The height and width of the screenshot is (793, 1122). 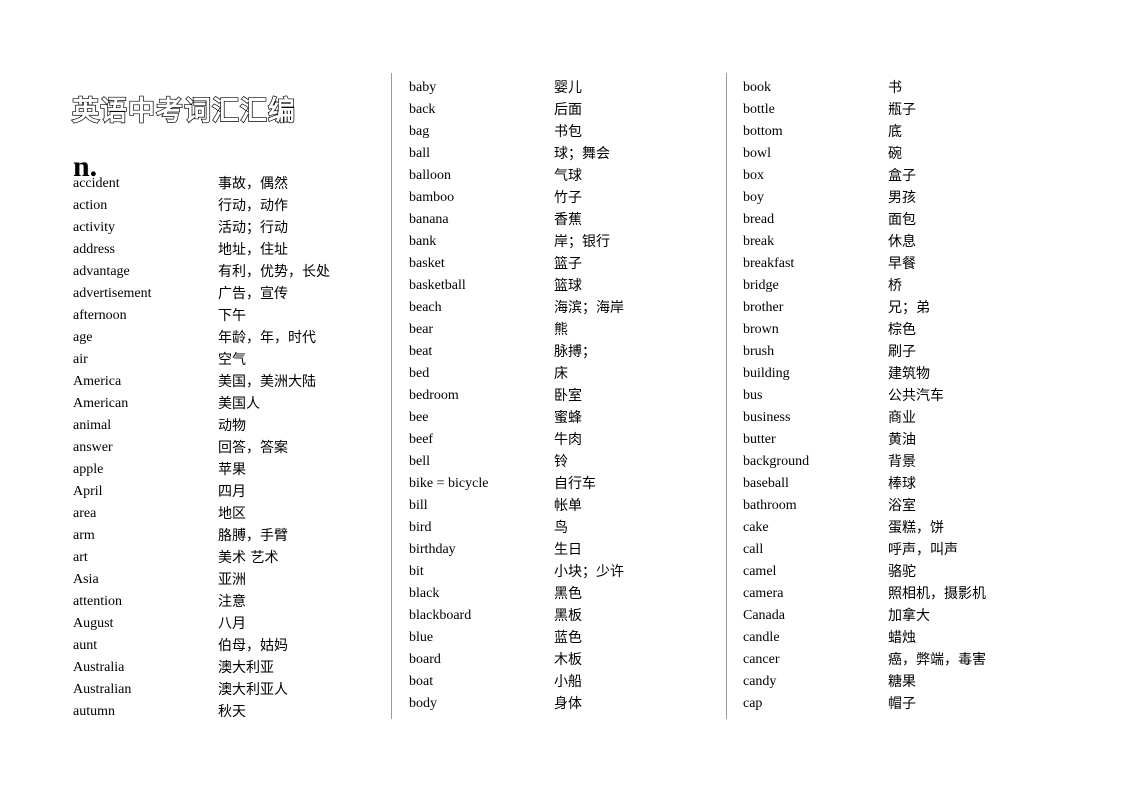 I want to click on entry-meaning: 年龄，年，时代, so click(x=267, y=338).